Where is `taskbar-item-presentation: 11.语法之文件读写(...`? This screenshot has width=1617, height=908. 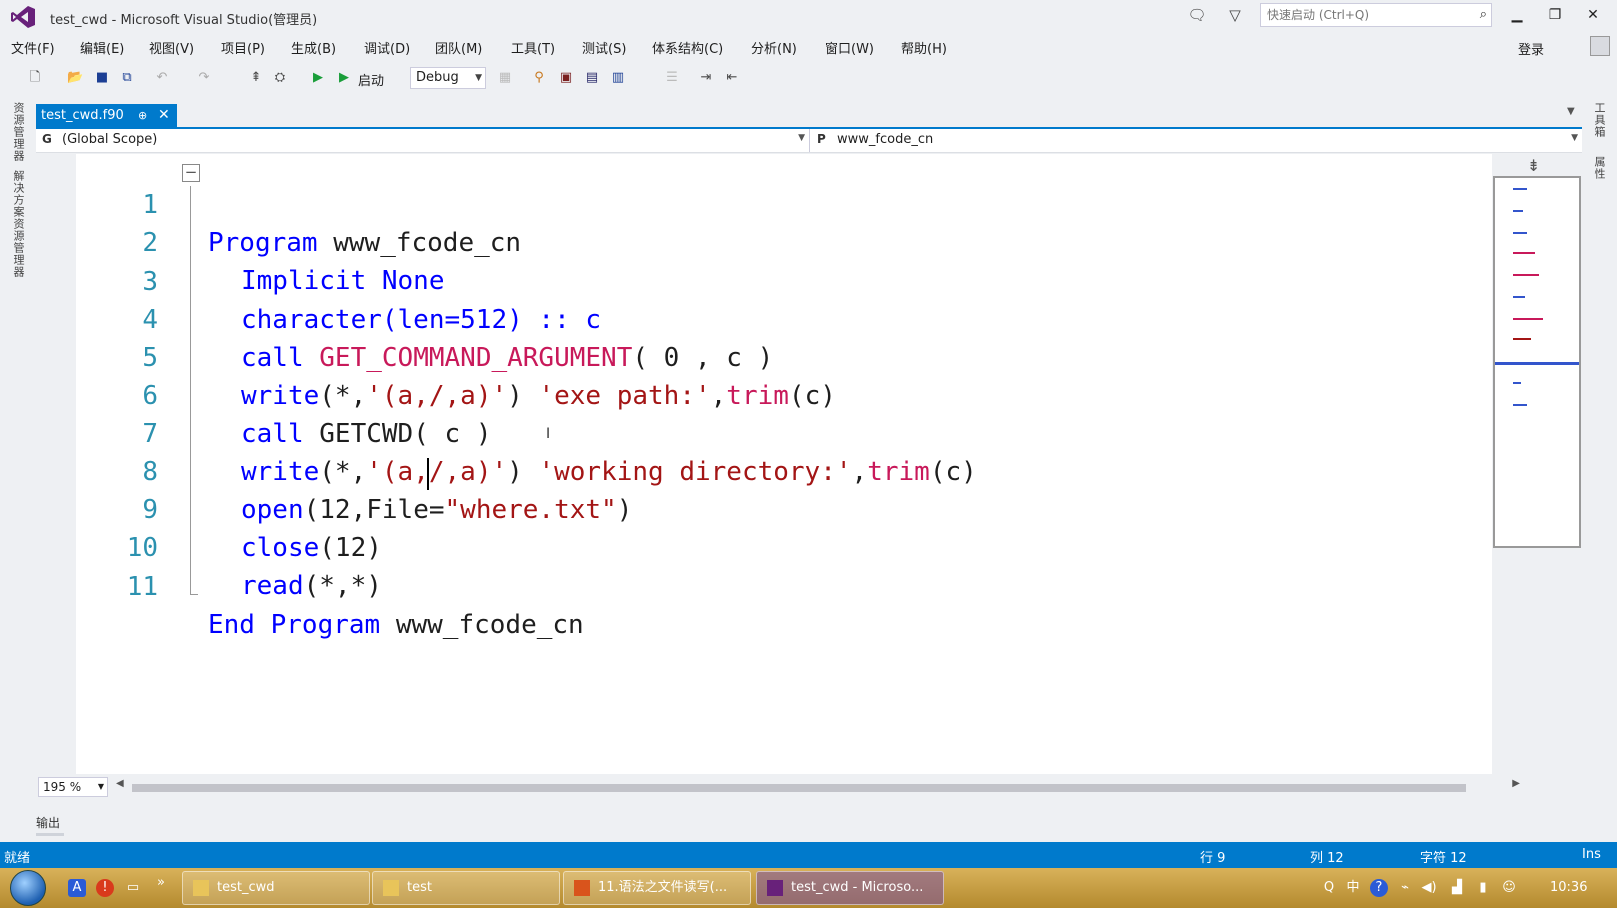 taskbar-item-presentation: 11.语法之文件读写(... is located at coordinates (657, 888).